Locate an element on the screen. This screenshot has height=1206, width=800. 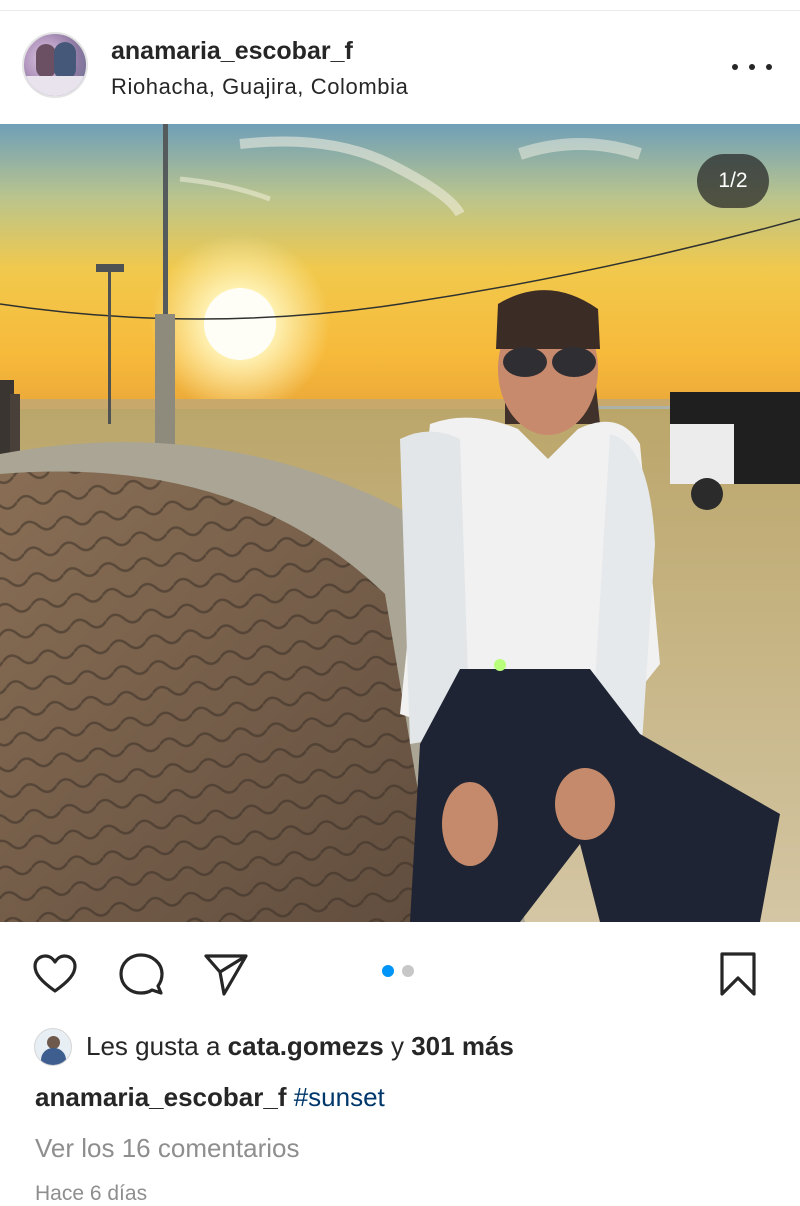
liker-username: cata.gomezs is located at coordinates (306, 1046).